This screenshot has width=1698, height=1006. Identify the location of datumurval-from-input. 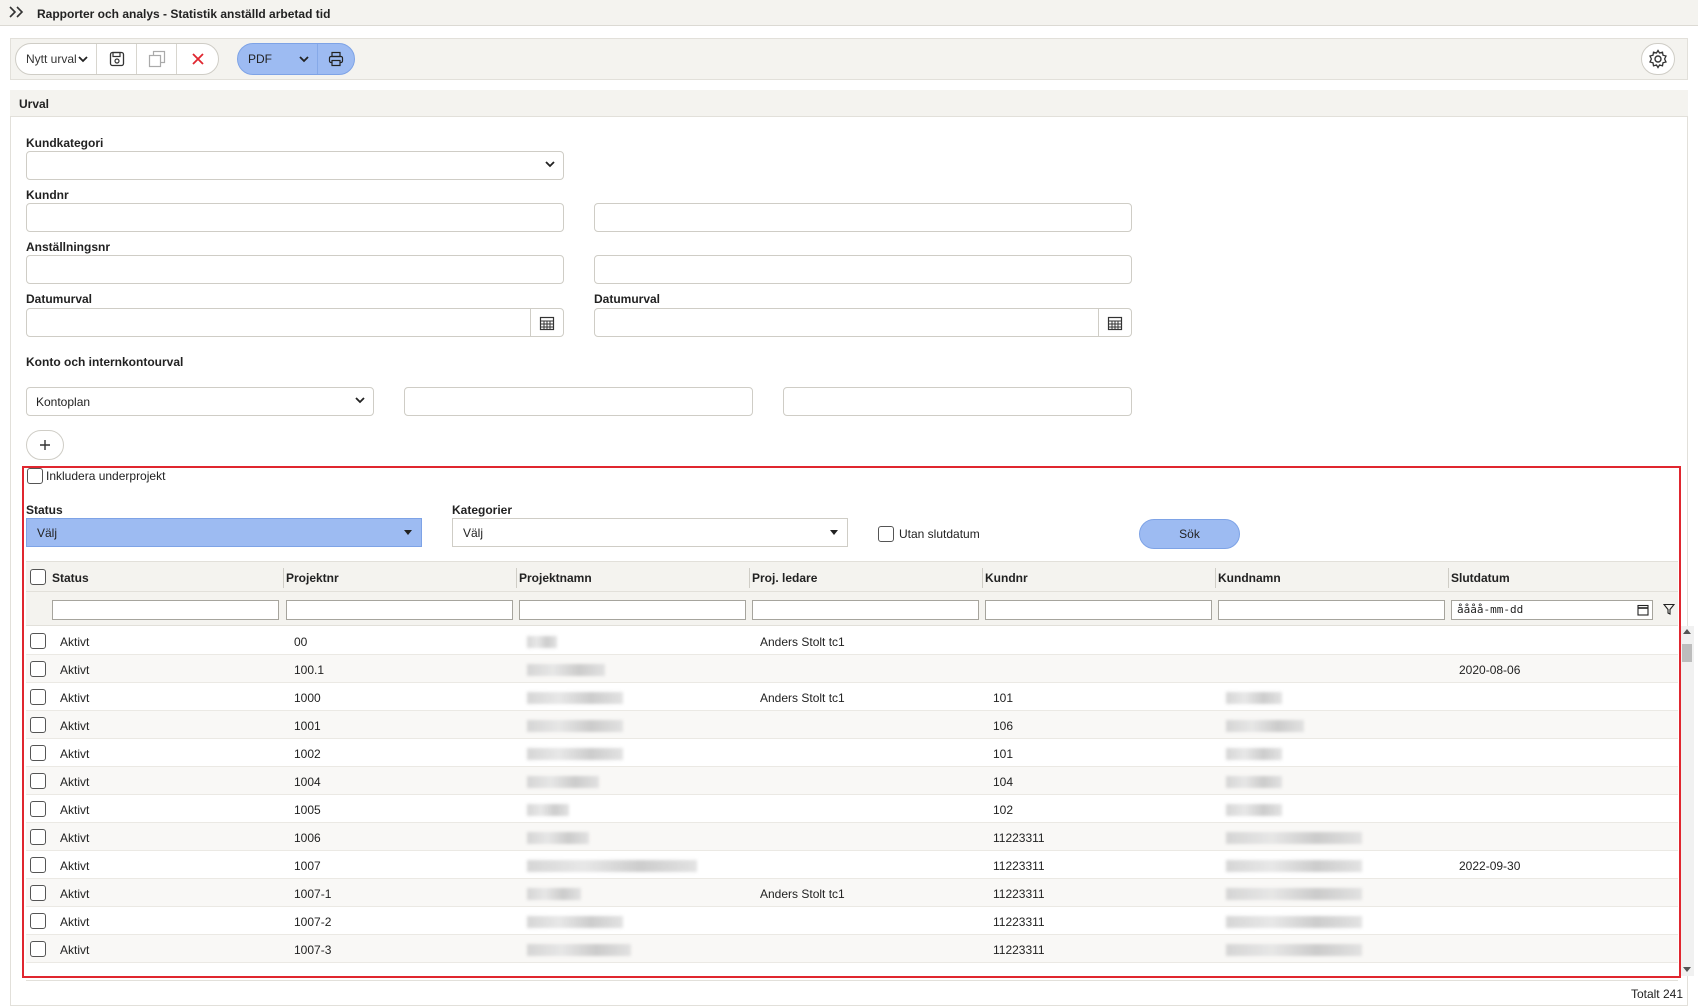
(295, 322).